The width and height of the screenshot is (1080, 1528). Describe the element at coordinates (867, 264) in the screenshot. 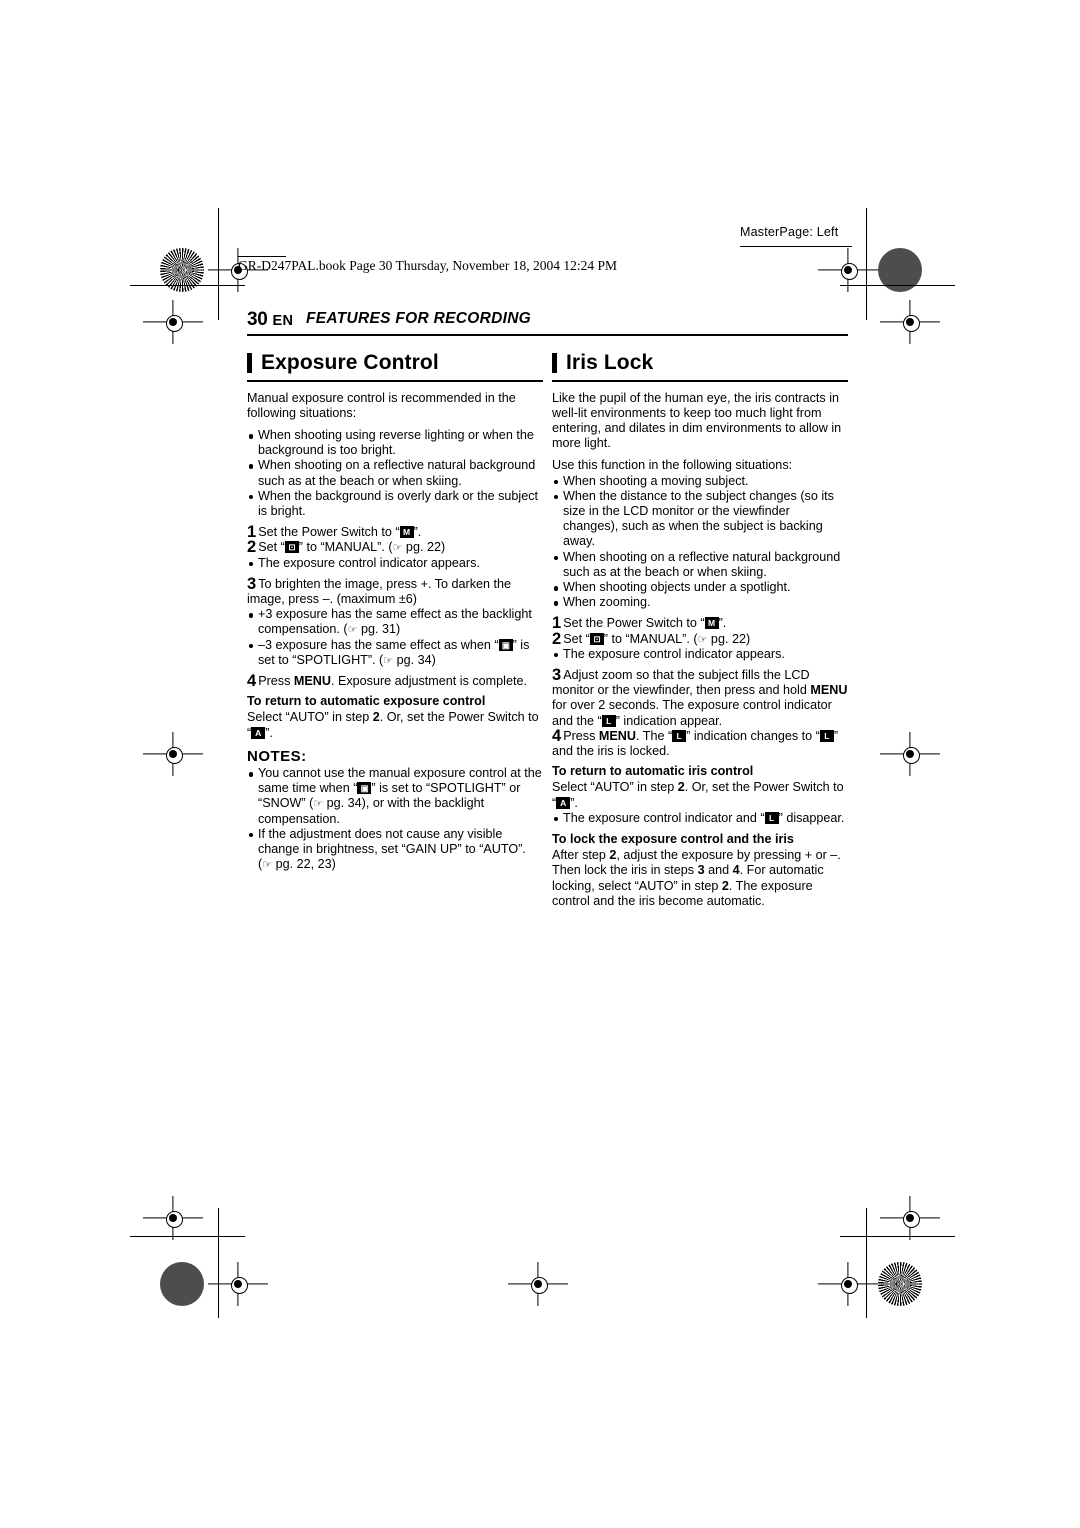

I see `crop-rule-top-right` at that location.